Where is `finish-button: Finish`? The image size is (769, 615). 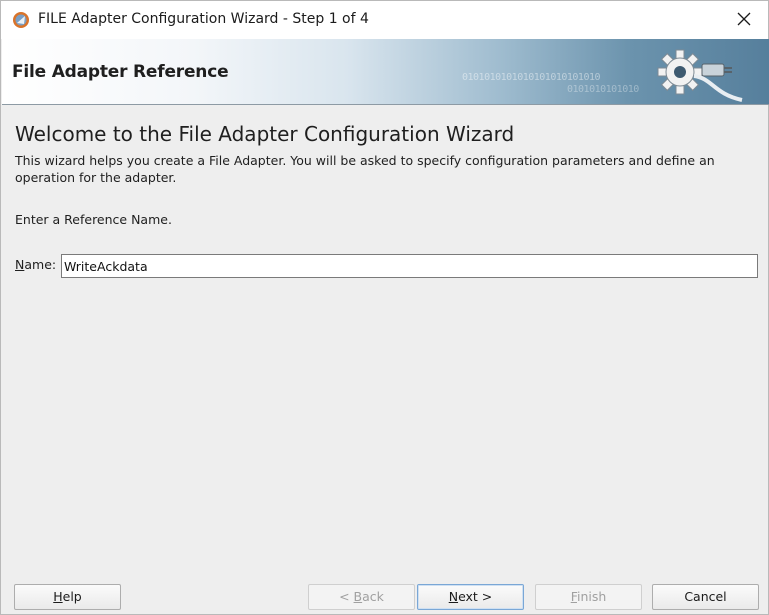 finish-button: Finish is located at coordinates (588, 597).